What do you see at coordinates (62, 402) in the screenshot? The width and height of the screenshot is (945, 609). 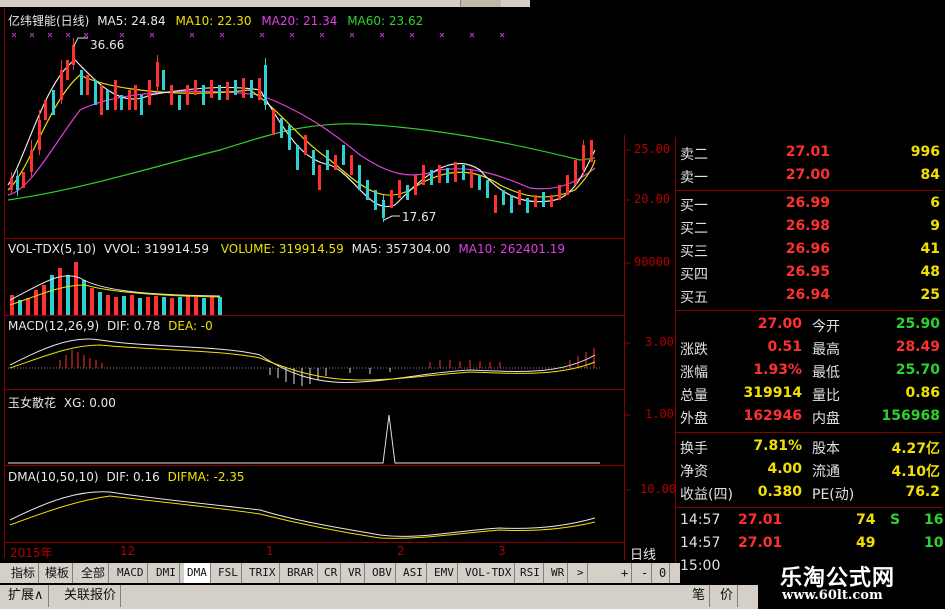 I see `xg-header: 玉女散花 XG: 0.00` at bounding box center [62, 402].